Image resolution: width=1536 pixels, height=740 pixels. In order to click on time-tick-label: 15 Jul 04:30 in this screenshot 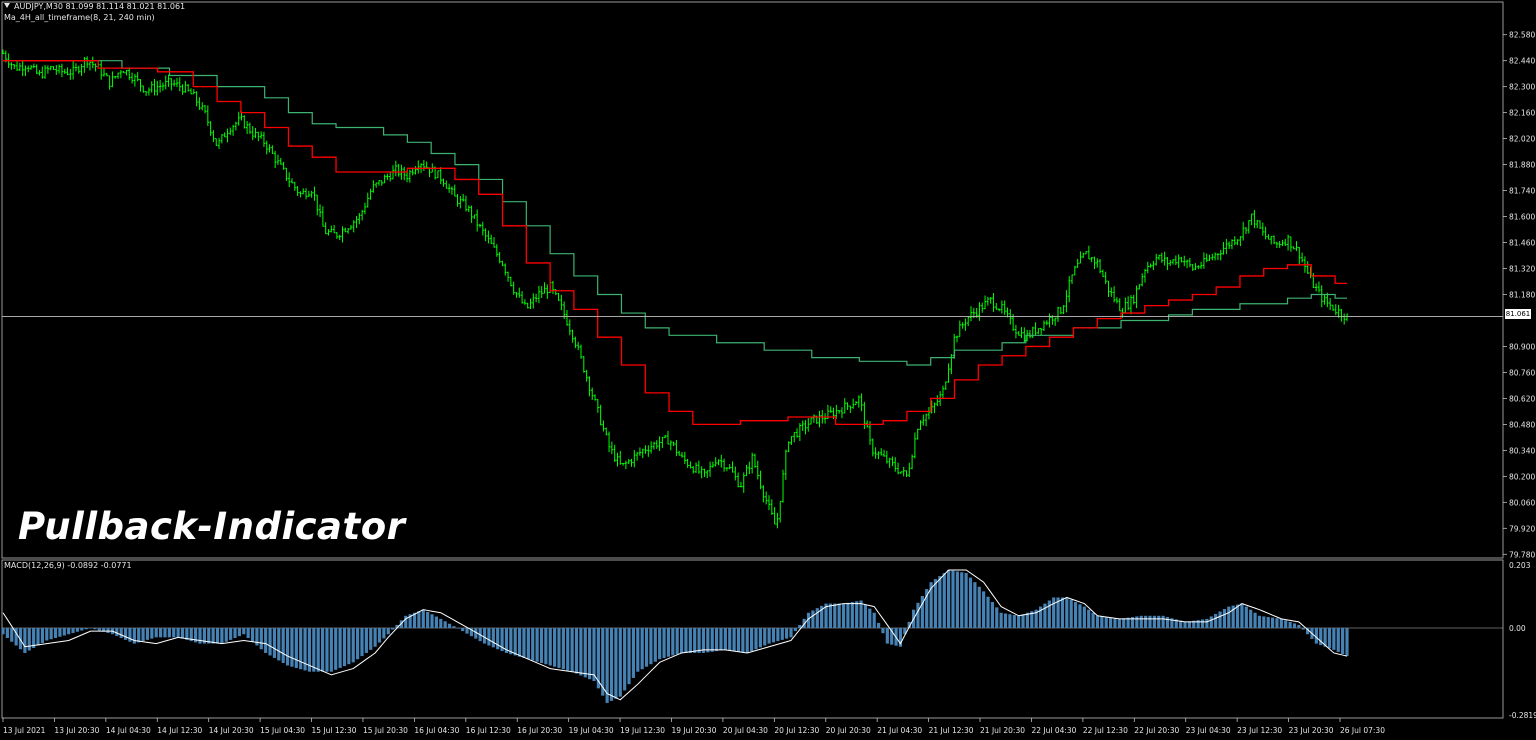, I will do `click(282, 730)`.